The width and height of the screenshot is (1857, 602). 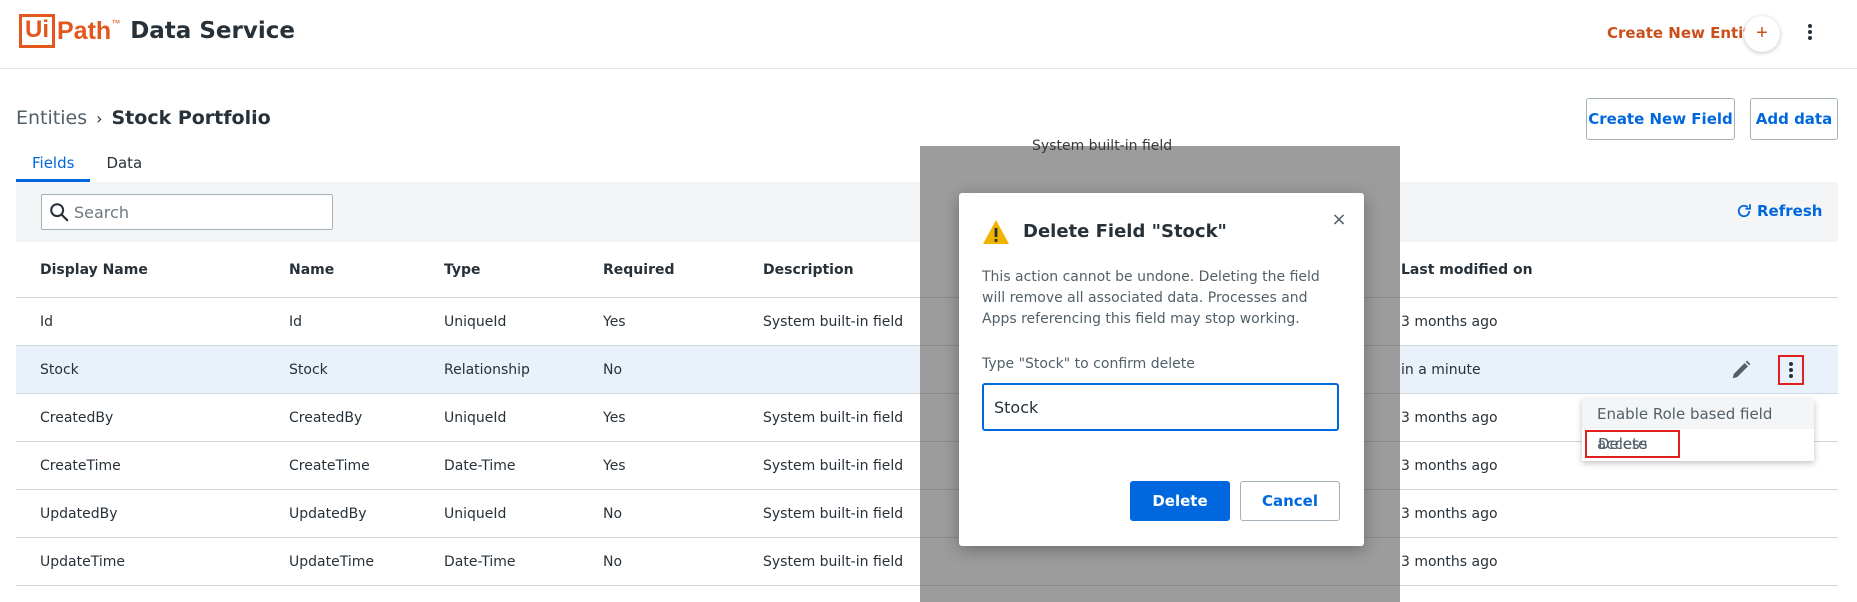 What do you see at coordinates (329, 466) in the screenshot?
I see `cell-name: CreateTime` at bounding box center [329, 466].